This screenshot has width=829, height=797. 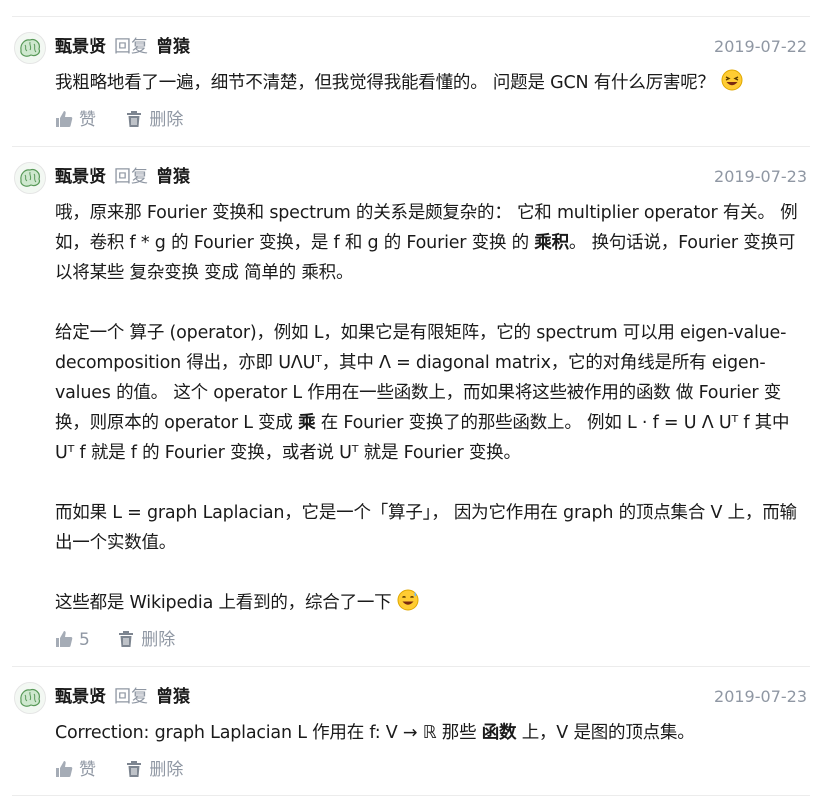 I want to click on like-count: 5, so click(x=84, y=640).